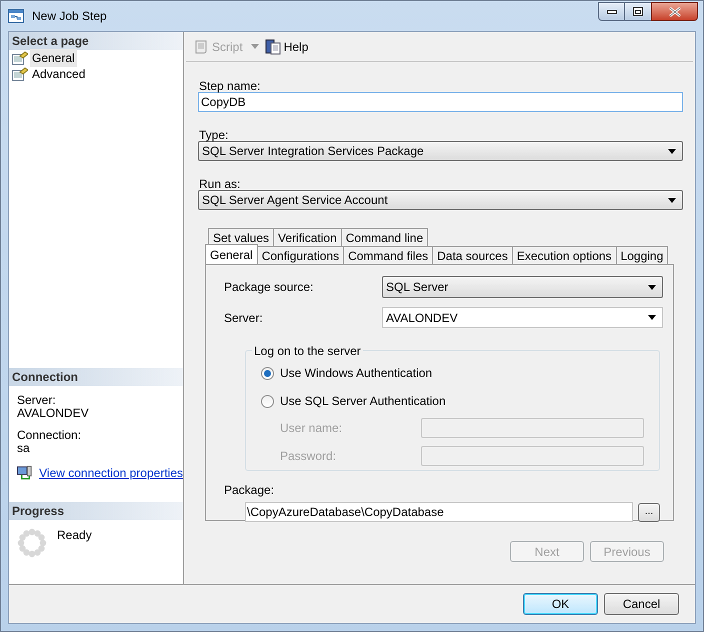  What do you see at coordinates (53, 58) in the screenshot?
I see `page-item: General` at bounding box center [53, 58].